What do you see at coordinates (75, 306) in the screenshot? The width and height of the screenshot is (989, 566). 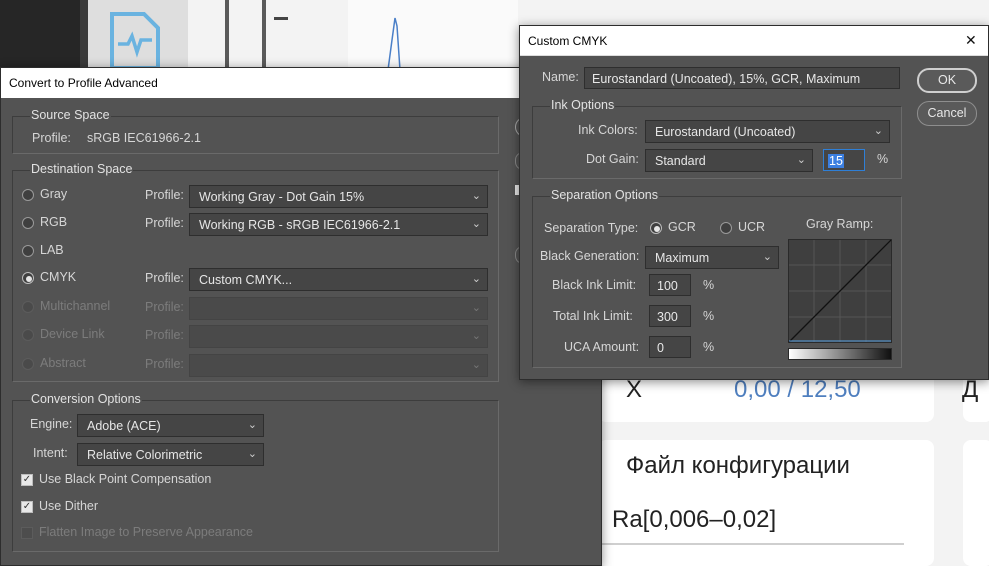 I see `radio-multichannel-label: Multichannel` at bounding box center [75, 306].